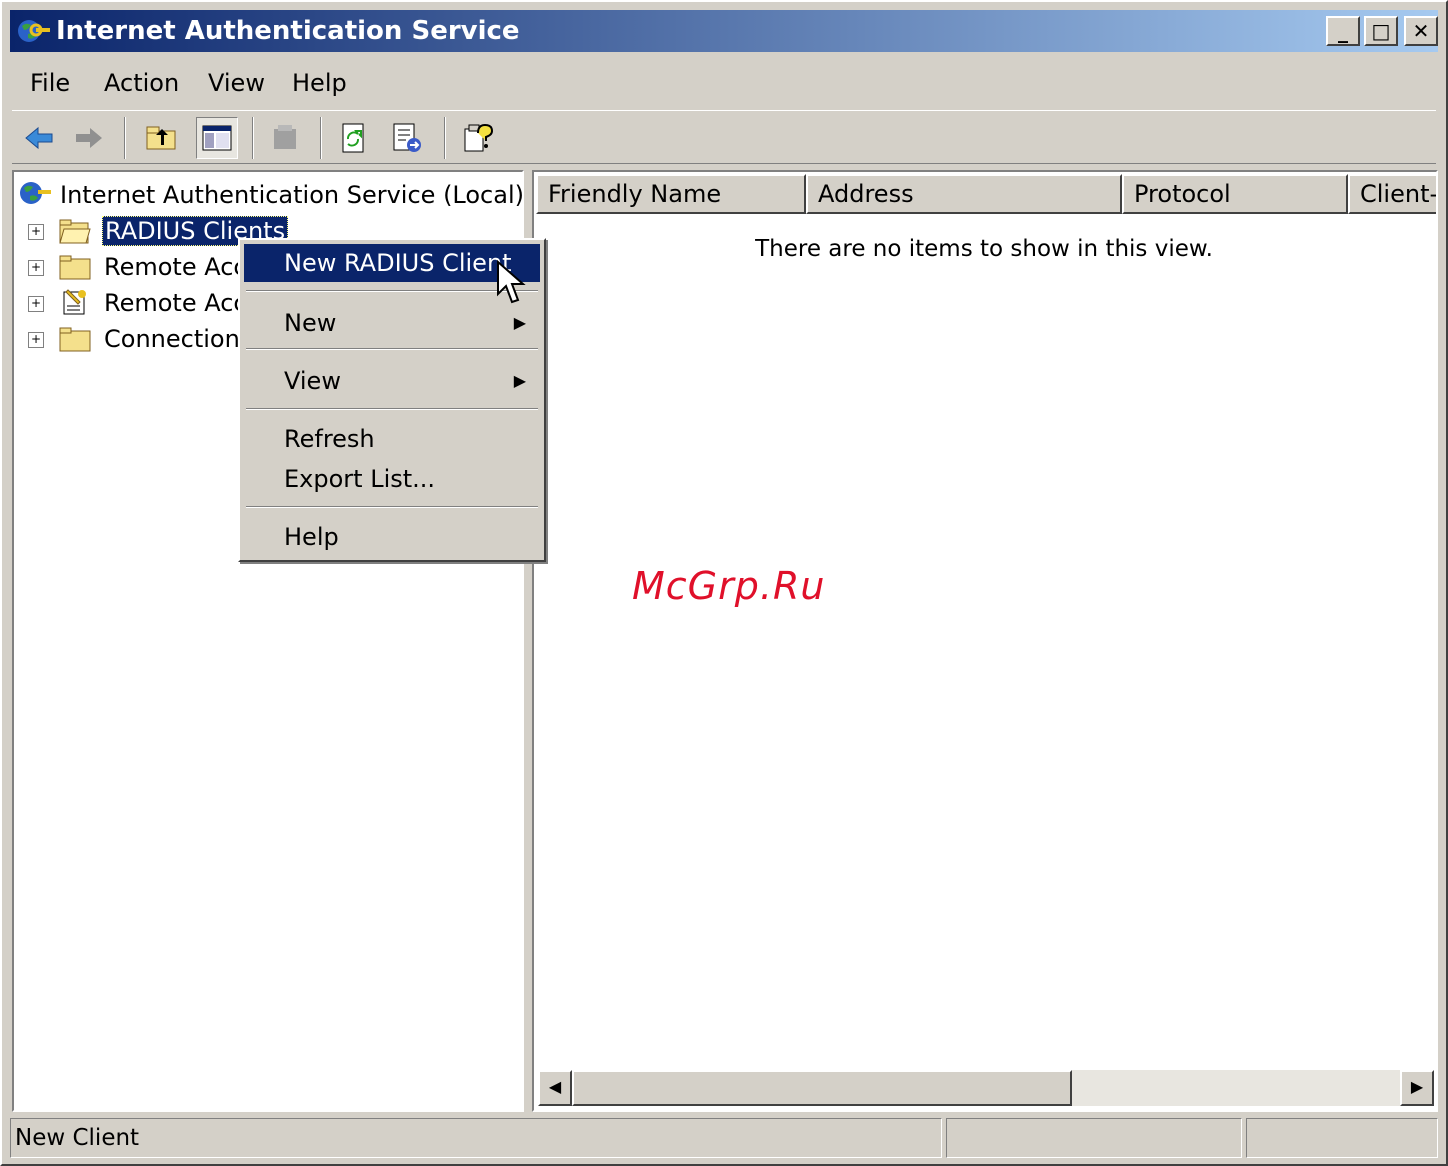 The width and height of the screenshot is (1448, 1166). What do you see at coordinates (236, 83) in the screenshot?
I see `menu-view: View` at bounding box center [236, 83].